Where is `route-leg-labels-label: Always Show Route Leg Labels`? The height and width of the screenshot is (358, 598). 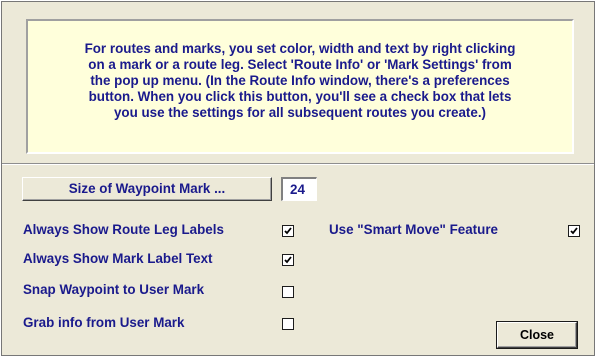
route-leg-labels-label: Always Show Route Leg Labels is located at coordinates (123, 229).